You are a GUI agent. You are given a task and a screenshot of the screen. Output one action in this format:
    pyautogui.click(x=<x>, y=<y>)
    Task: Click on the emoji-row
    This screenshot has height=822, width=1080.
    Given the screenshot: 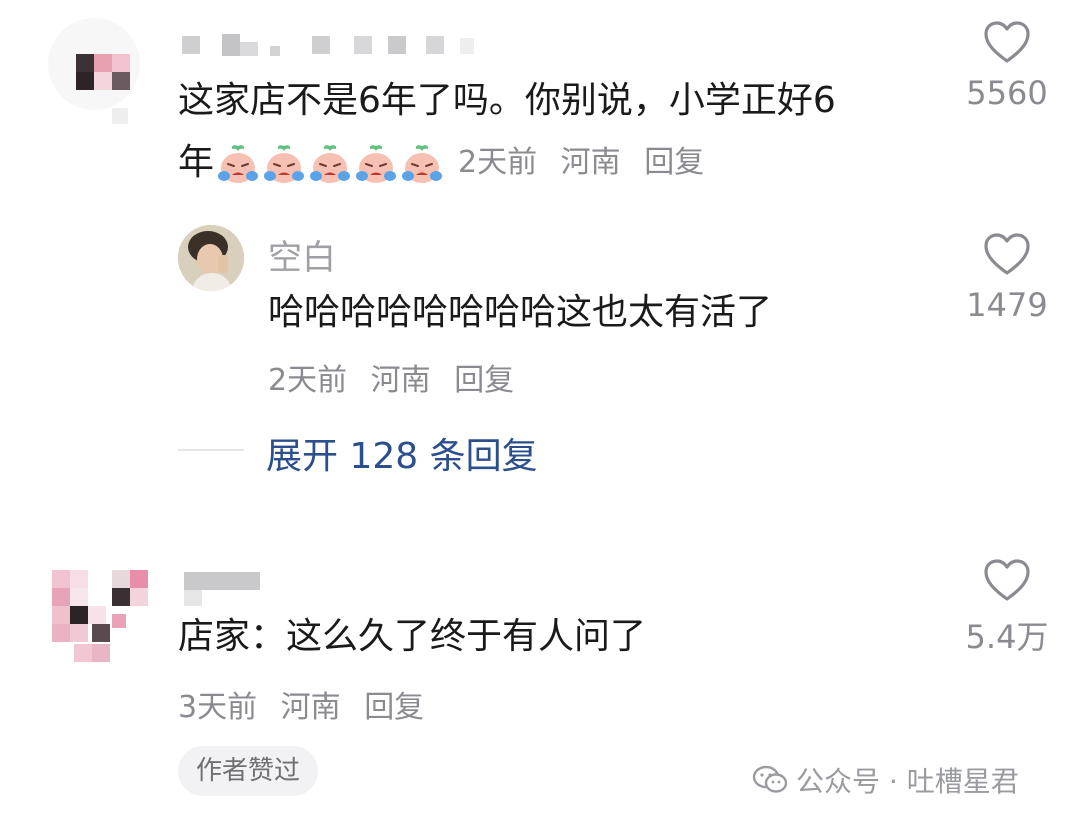 What is the action you would take?
    pyautogui.click(x=331, y=163)
    